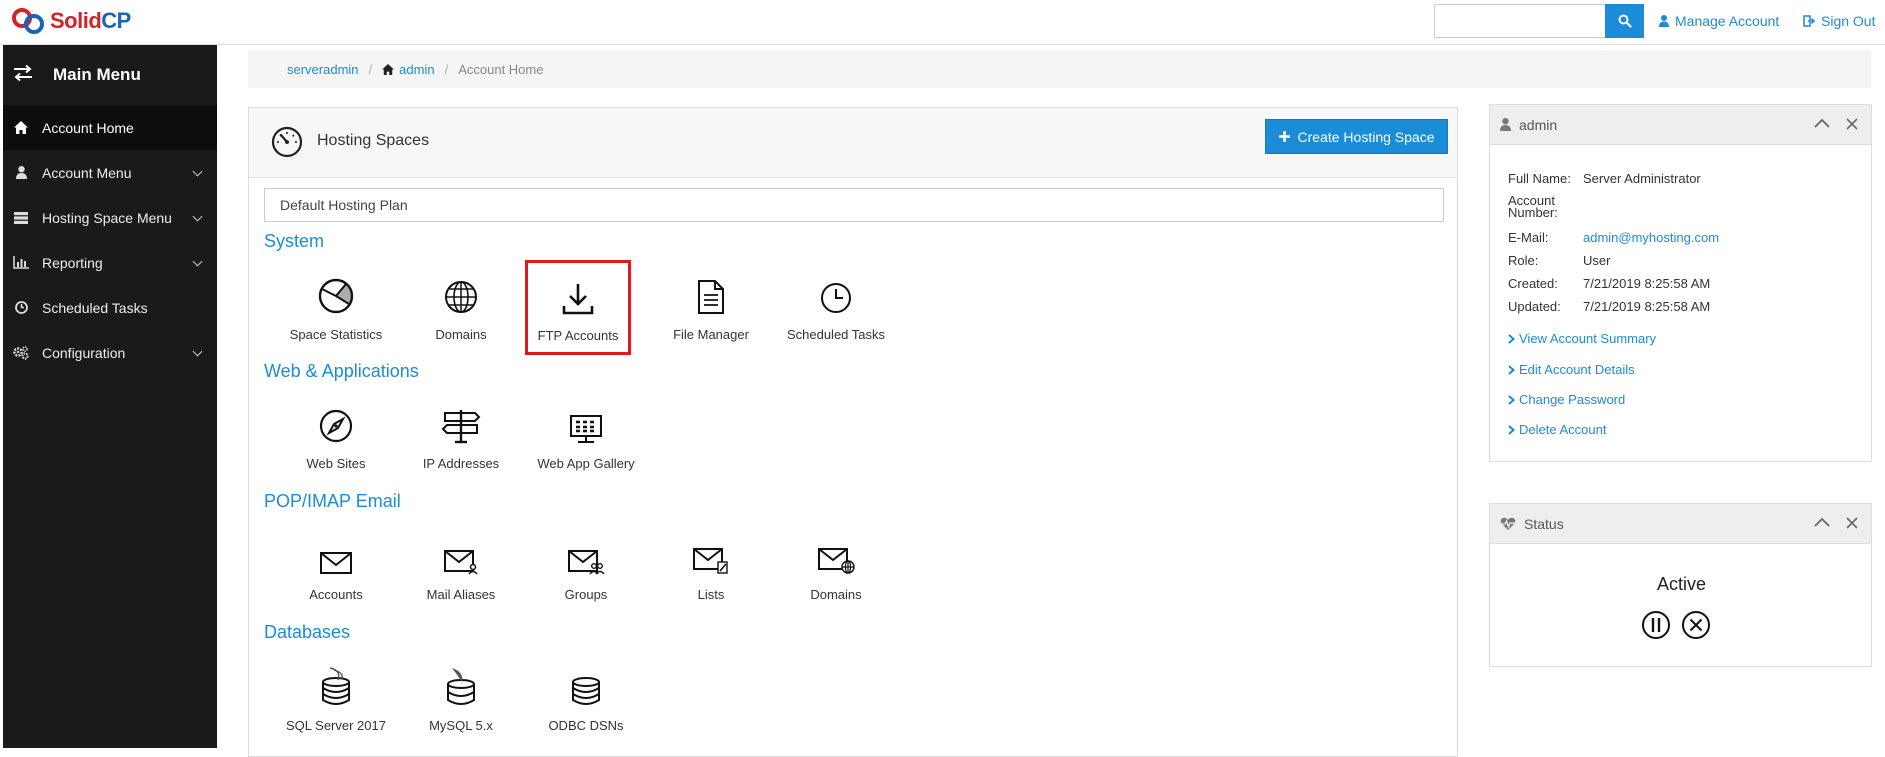 The image size is (1885, 757). Describe the element at coordinates (1508, 524) in the screenshot. I see `heartbeat-icon` at that location.